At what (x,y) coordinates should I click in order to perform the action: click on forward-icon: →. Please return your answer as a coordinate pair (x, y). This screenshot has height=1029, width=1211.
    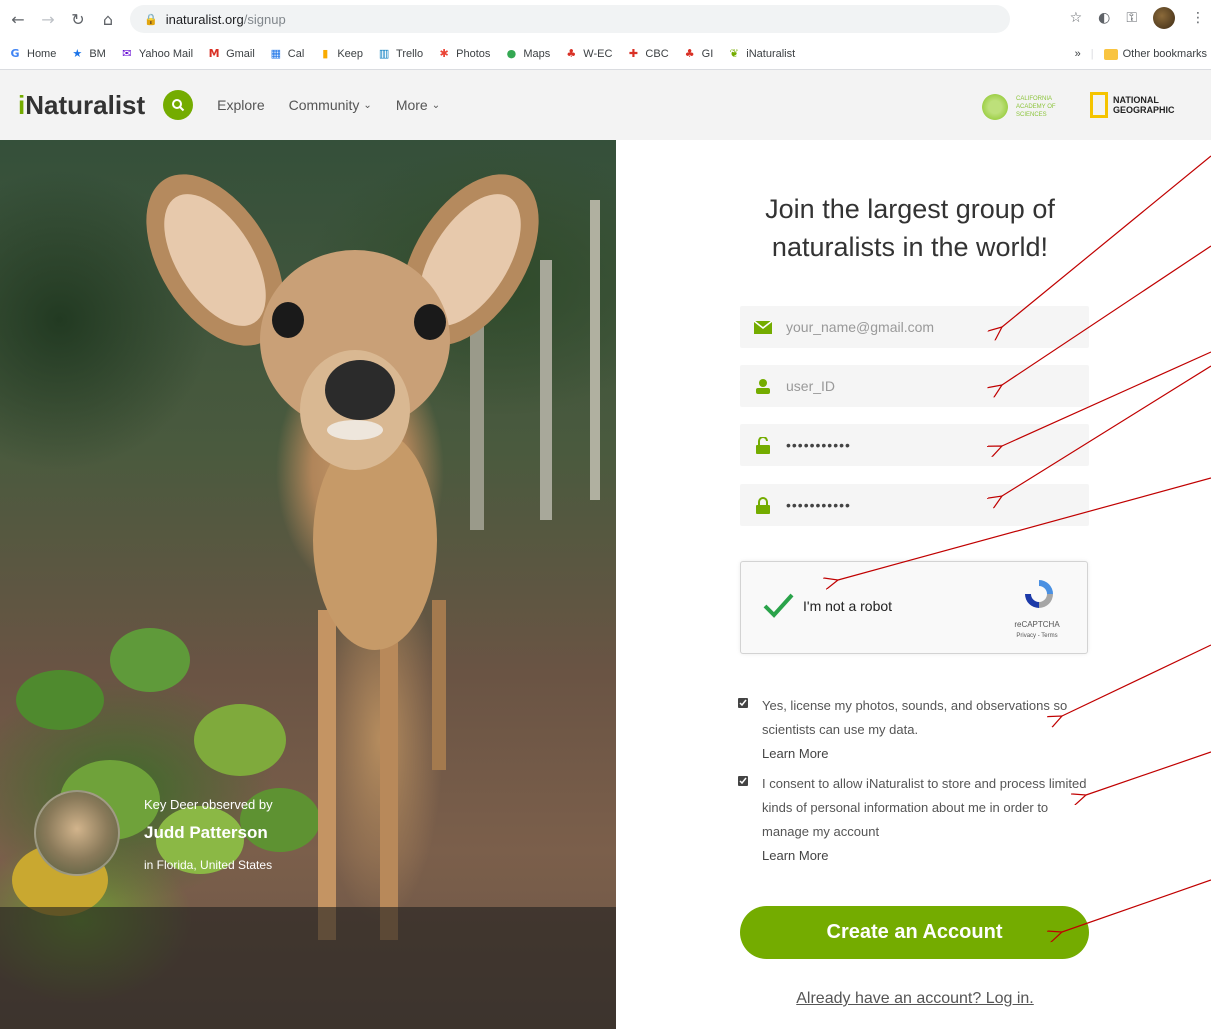
    Looking at the image, I should click on (48, 19).